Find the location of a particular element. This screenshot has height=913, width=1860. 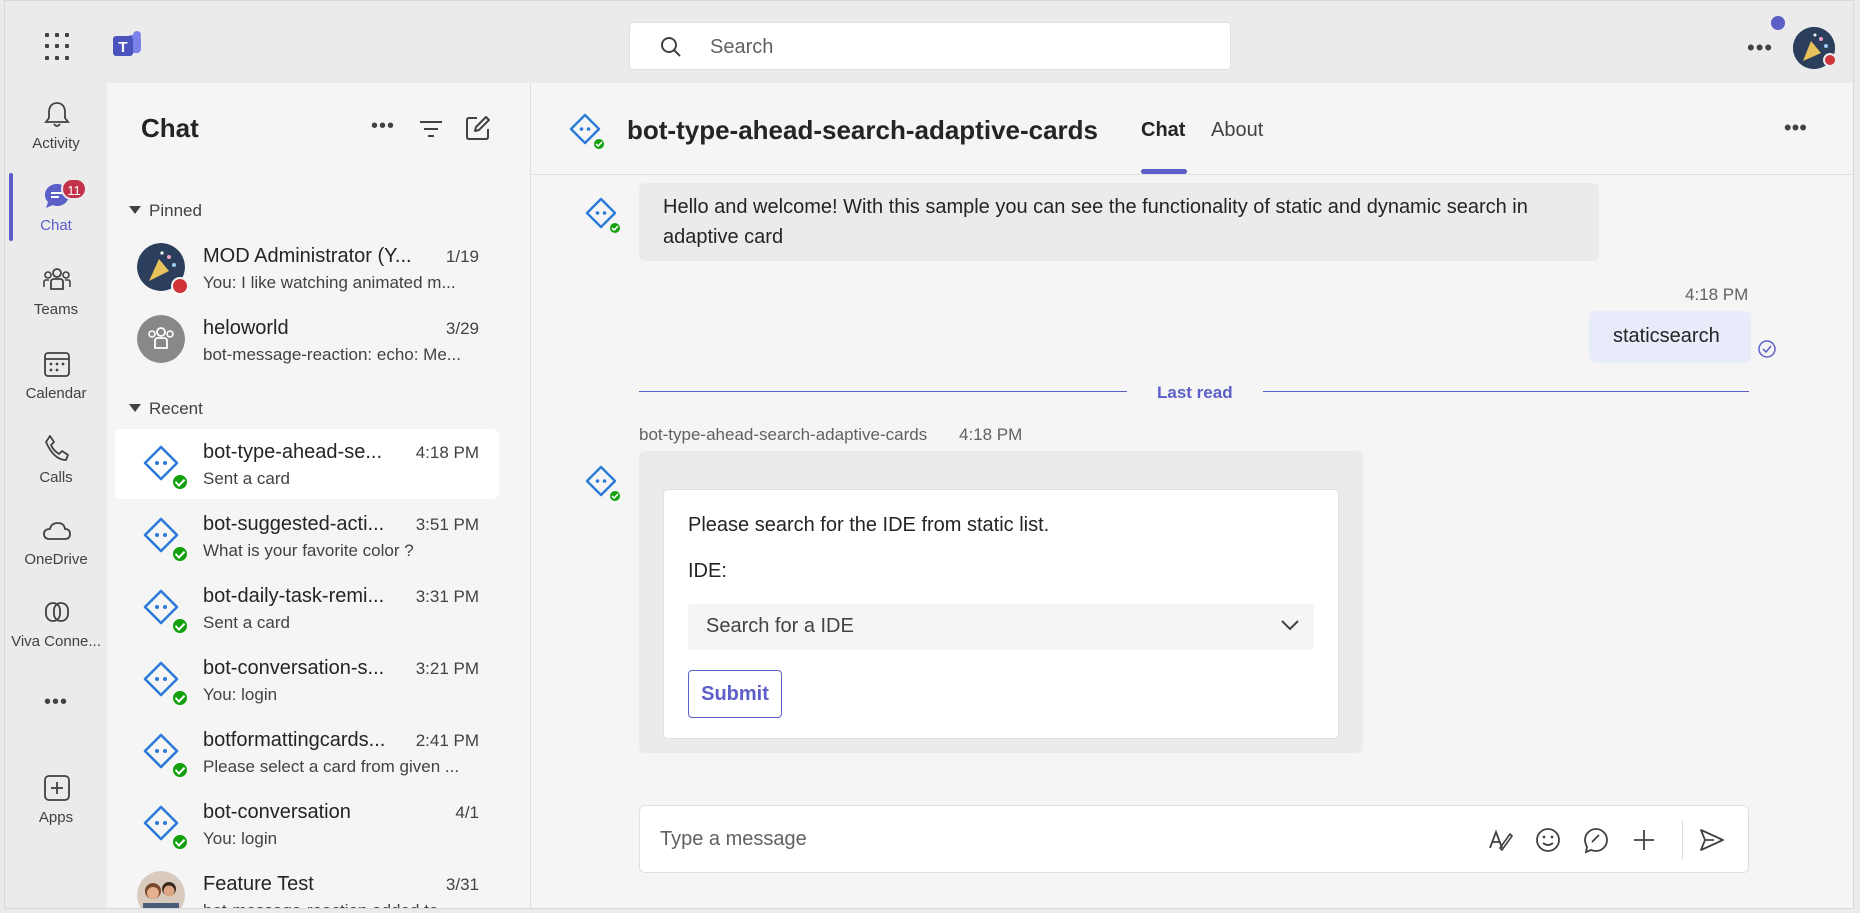

rail-item-calls: Calls is located at coordinates (56, 464).